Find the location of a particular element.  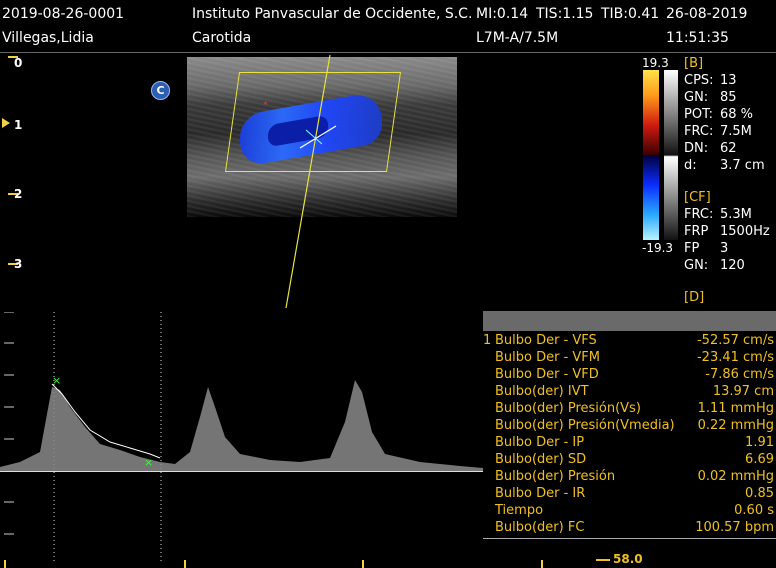

measurement-header-bar is located at coordinates (629, 321).